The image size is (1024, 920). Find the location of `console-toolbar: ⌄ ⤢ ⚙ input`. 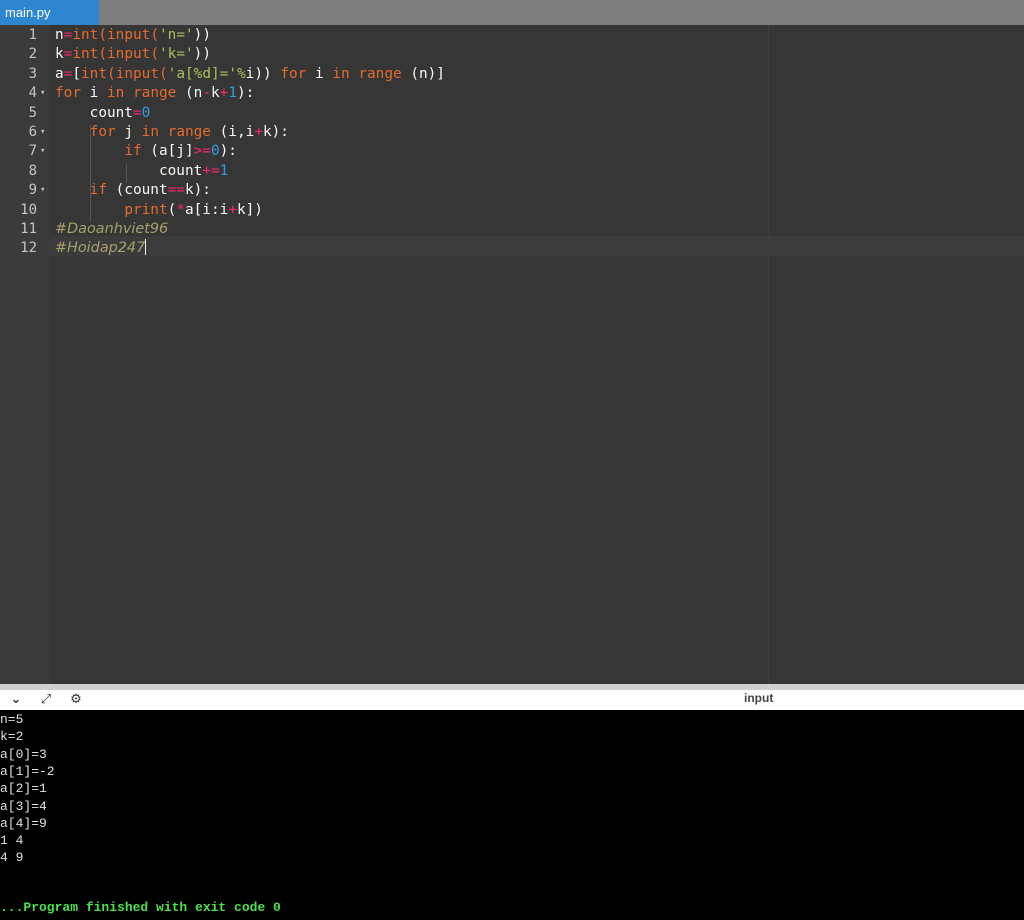

console-toolbar: ⌄ ⤢ ⚙ input is located at coordinates (512, 700).